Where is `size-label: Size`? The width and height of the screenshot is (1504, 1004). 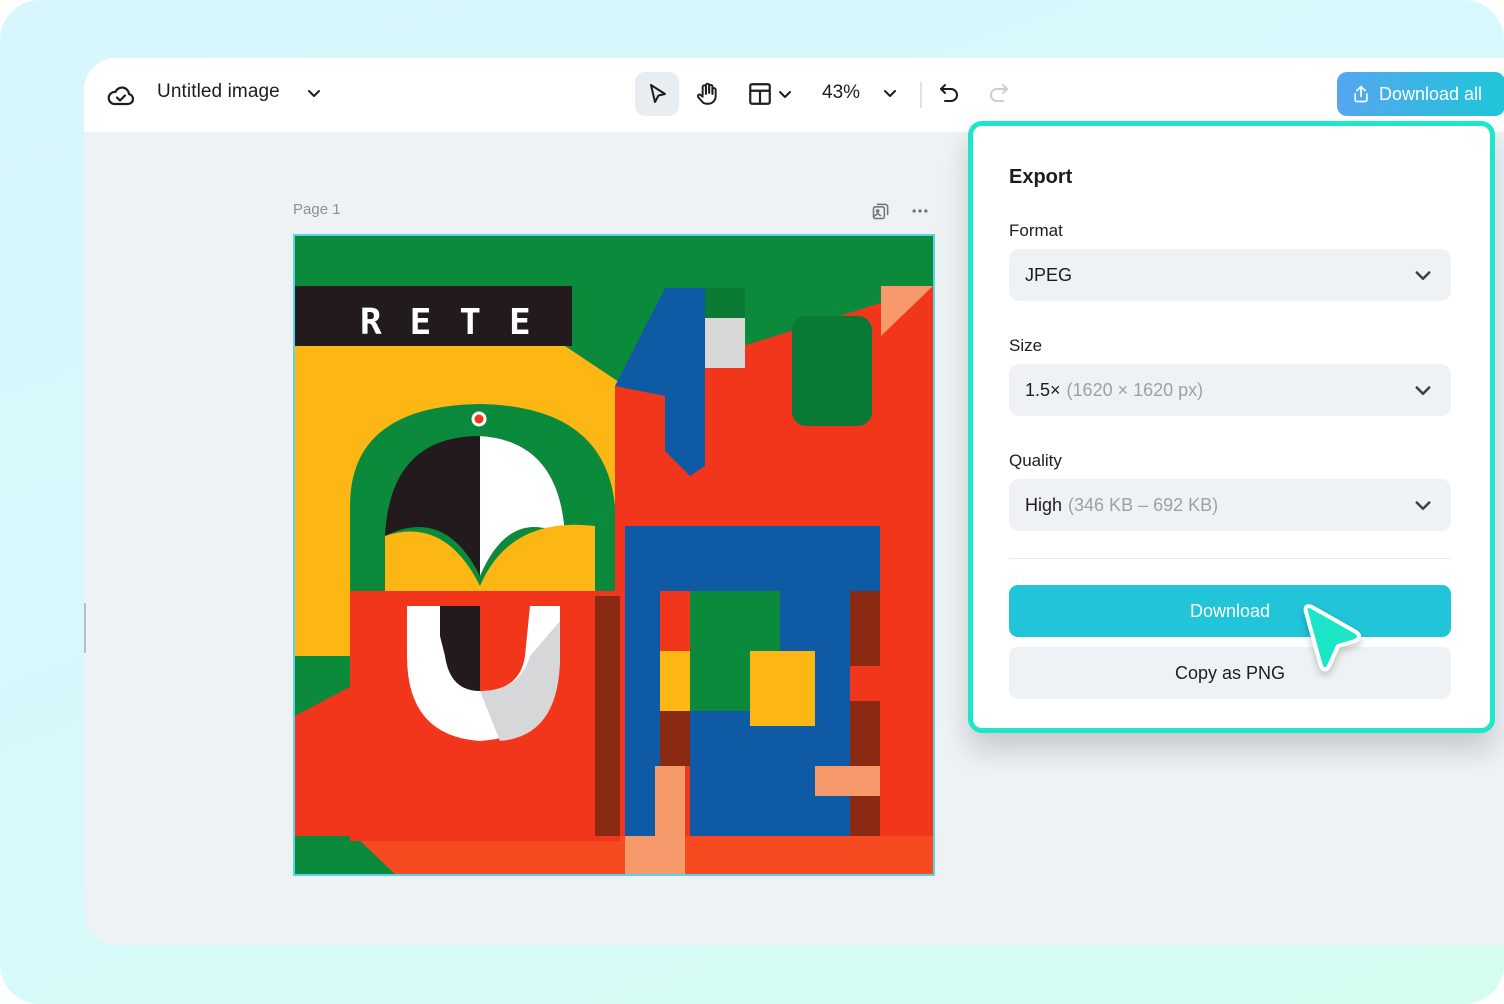 size-label: Size is located at coordinates (1026, 345).